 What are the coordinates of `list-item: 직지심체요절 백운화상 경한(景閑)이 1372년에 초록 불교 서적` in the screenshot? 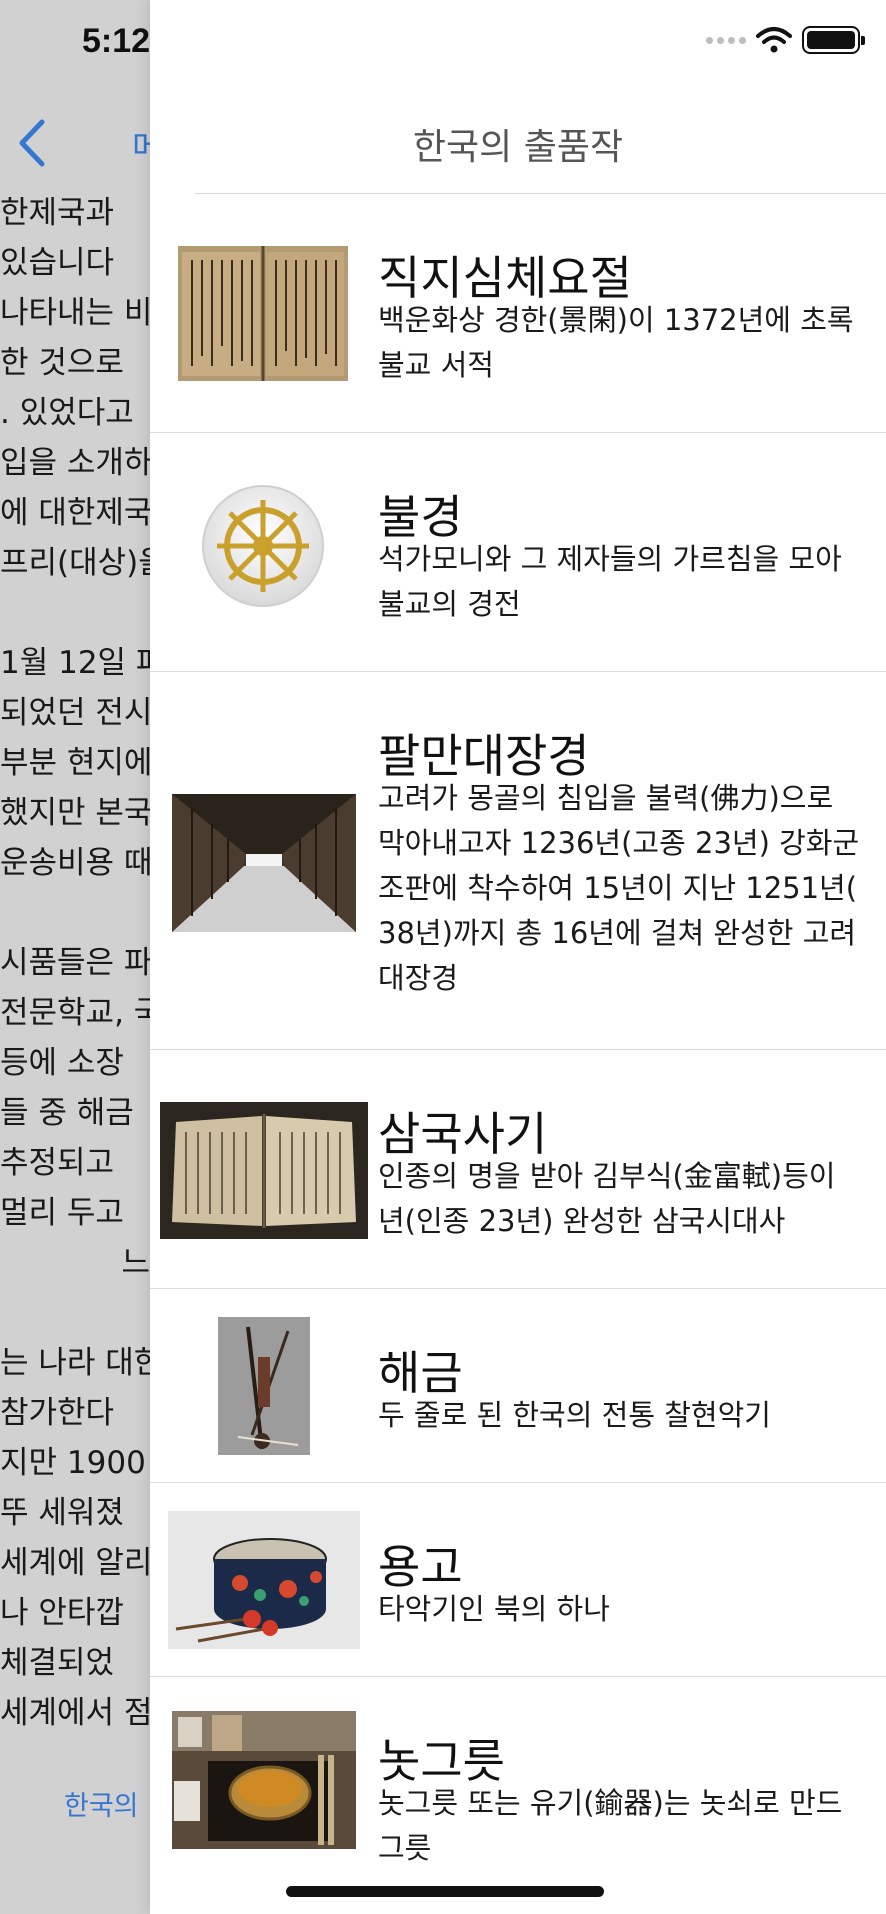 It's located at (518, 313).